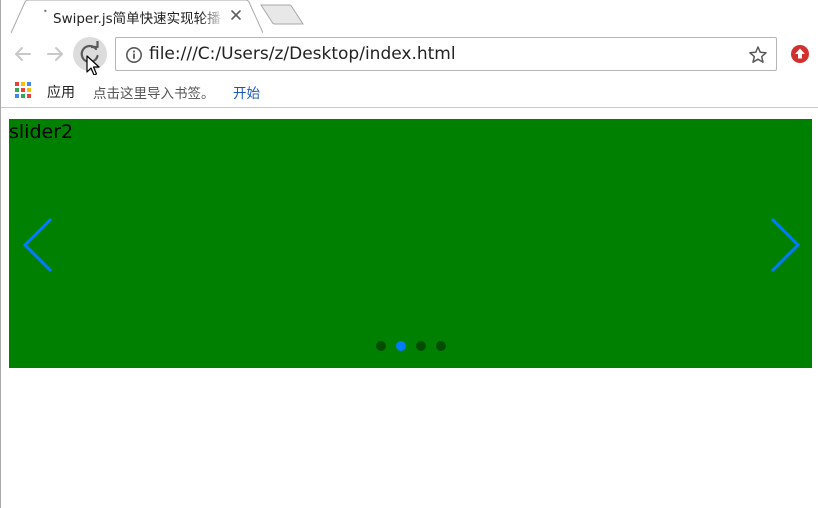 This screenshot has width=818, height=508. I want to click on forward-button, so click(55, 54).